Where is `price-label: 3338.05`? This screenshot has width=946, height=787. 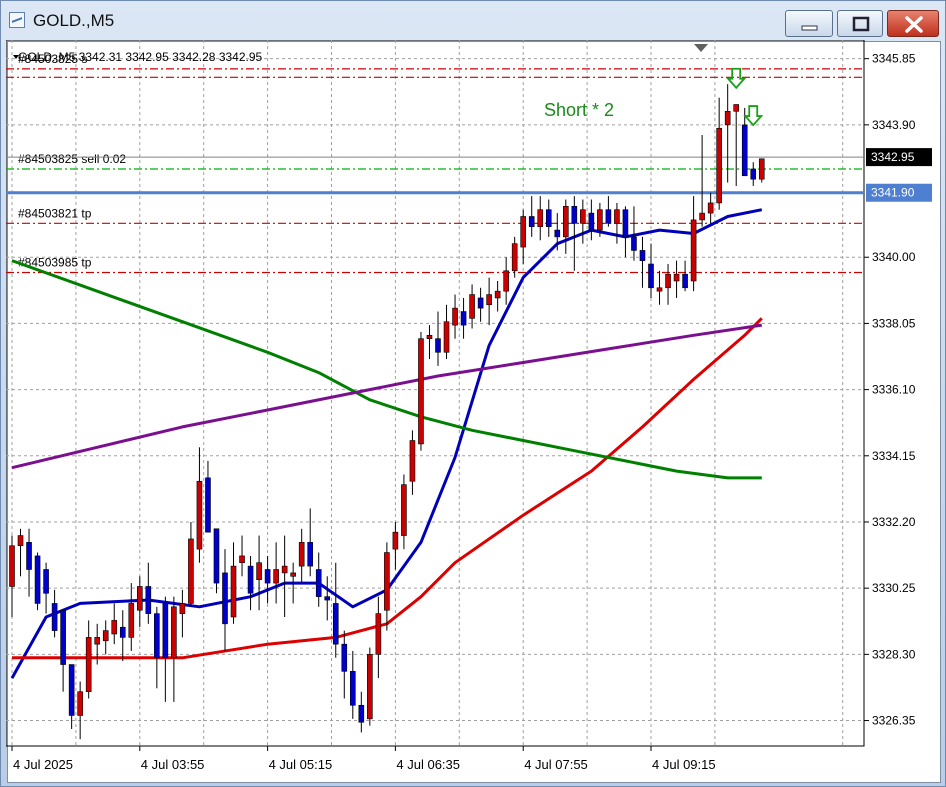
price-label: 3338.05 is located at coordinates (894, 323).